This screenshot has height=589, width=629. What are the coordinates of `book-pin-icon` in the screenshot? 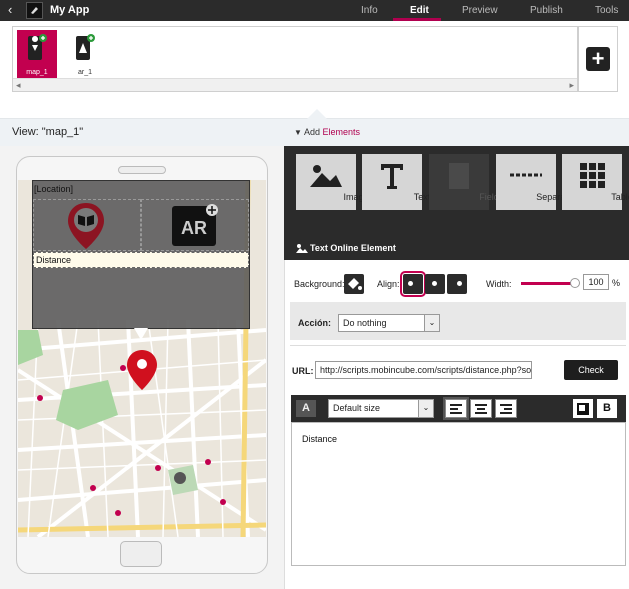 It's located at (86, 226).